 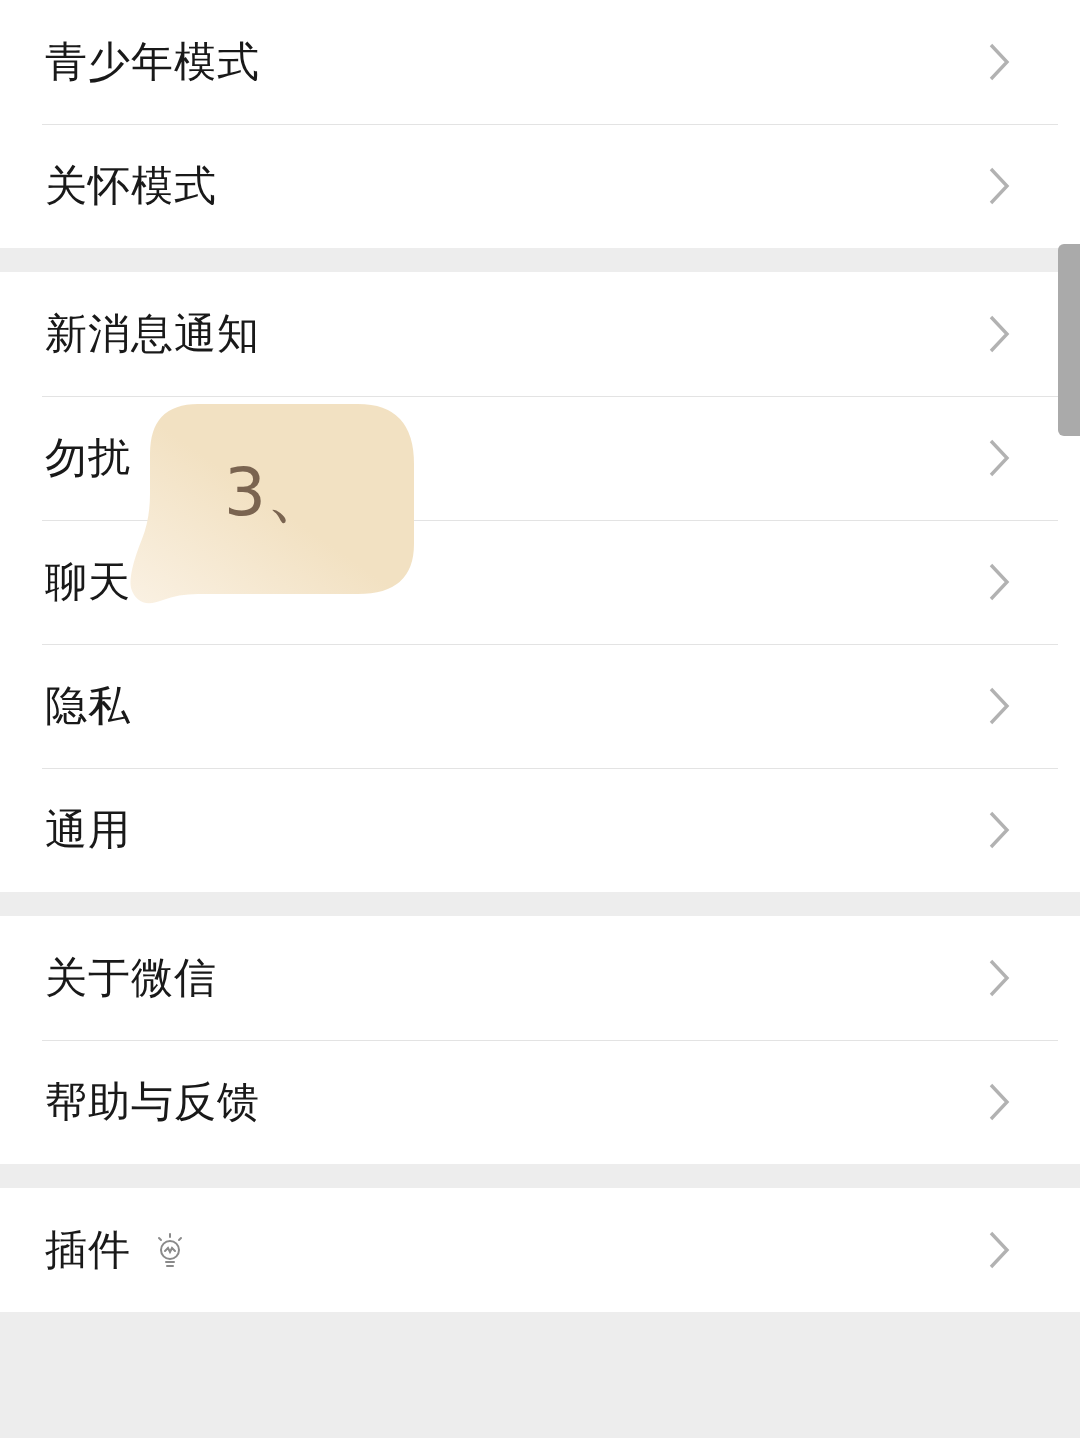 I want to click on settings-item: 帮助与反馈, so click(x=529, y=1102).